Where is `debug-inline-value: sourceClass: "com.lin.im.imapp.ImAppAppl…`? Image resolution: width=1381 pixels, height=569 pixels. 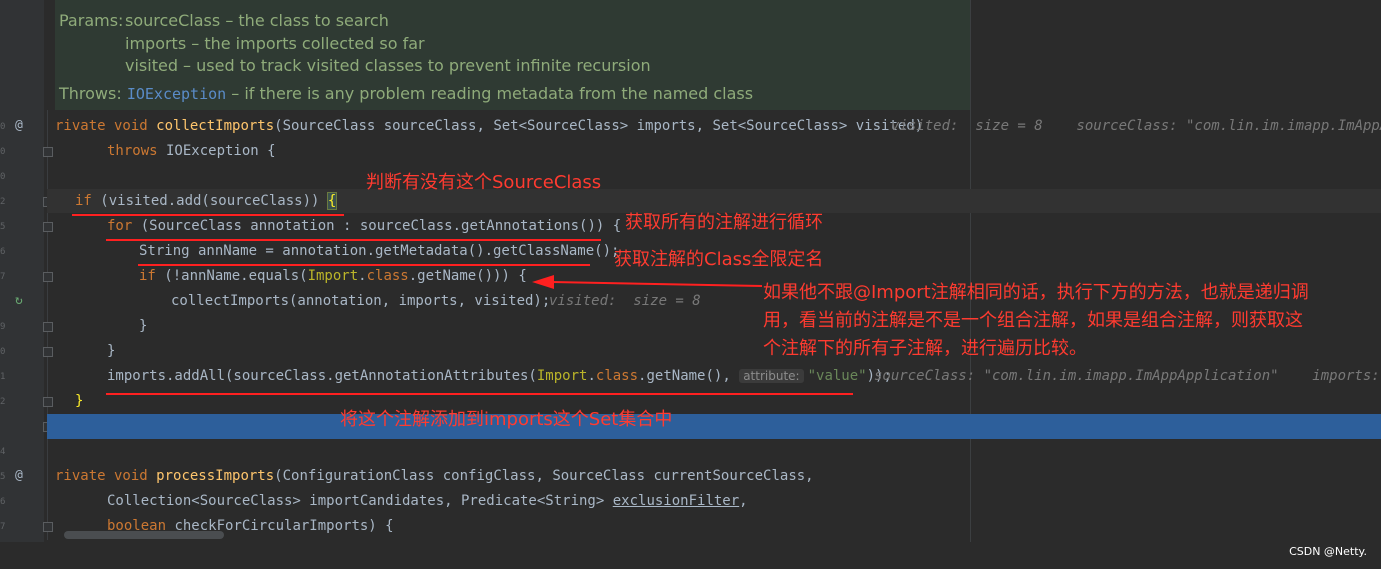 debug-inline-value: sourceClass: "com.lin.im.imapp.ImAppAppl… is located at coordinates (1127, 376).